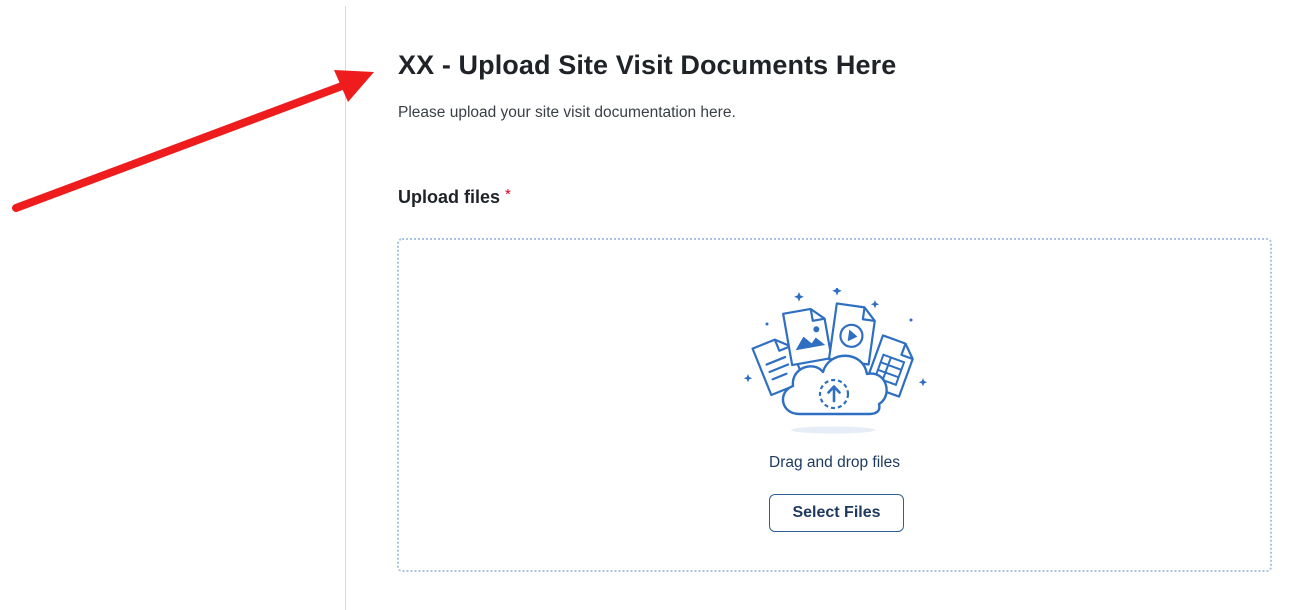  Describe the element at coordinates (193, 141) in the screenshot. I see `red-arrow-icon` at that location.